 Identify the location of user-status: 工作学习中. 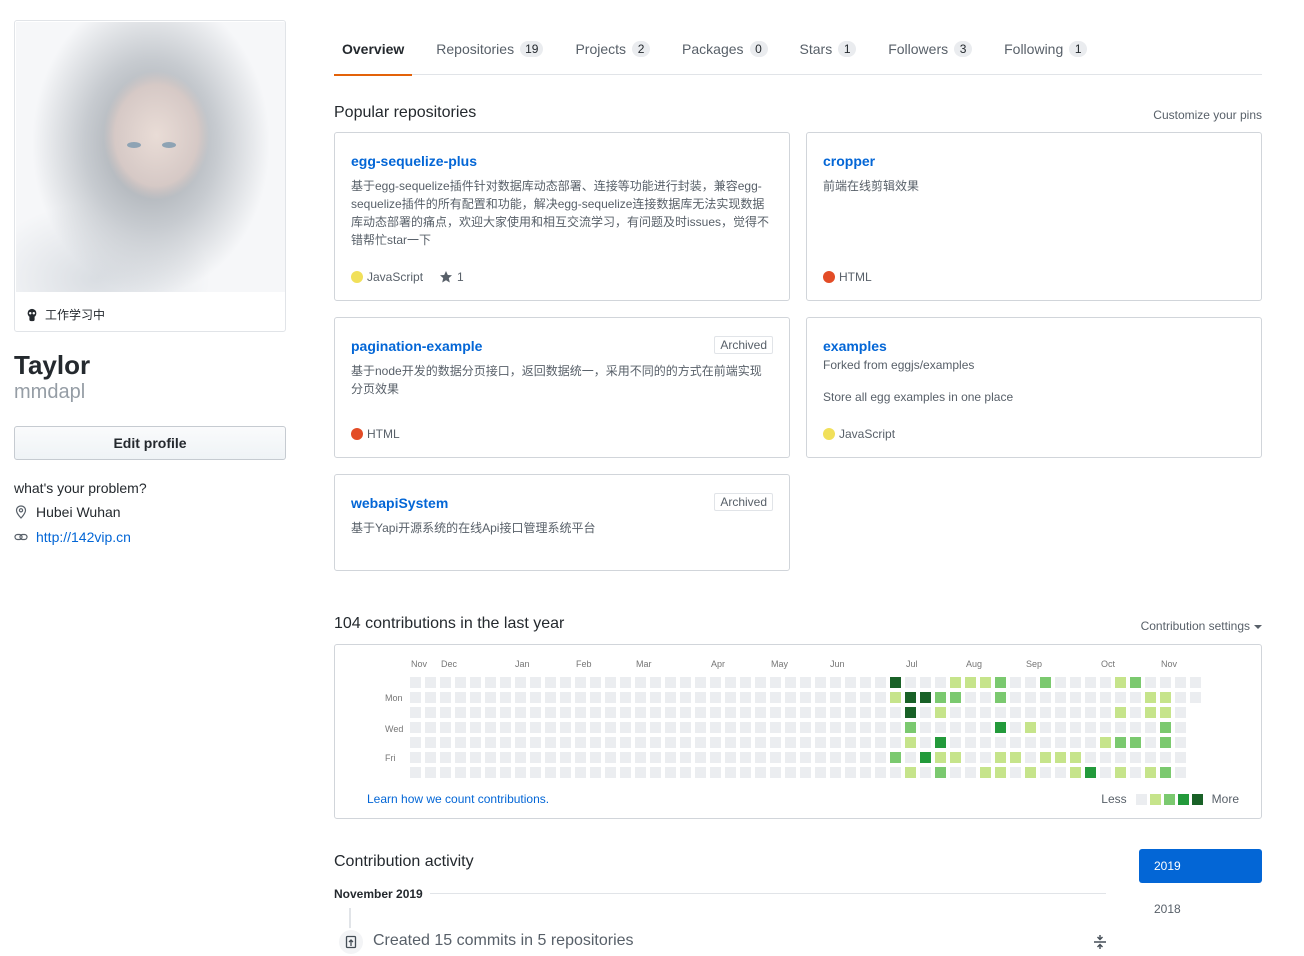
(65, 314).